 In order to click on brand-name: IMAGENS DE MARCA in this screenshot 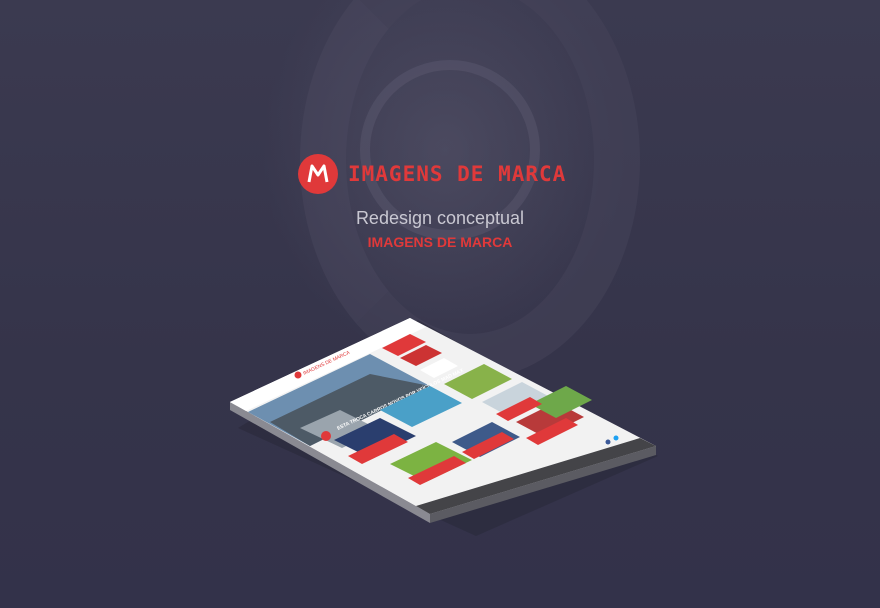, I will do `click(457, 174)`.